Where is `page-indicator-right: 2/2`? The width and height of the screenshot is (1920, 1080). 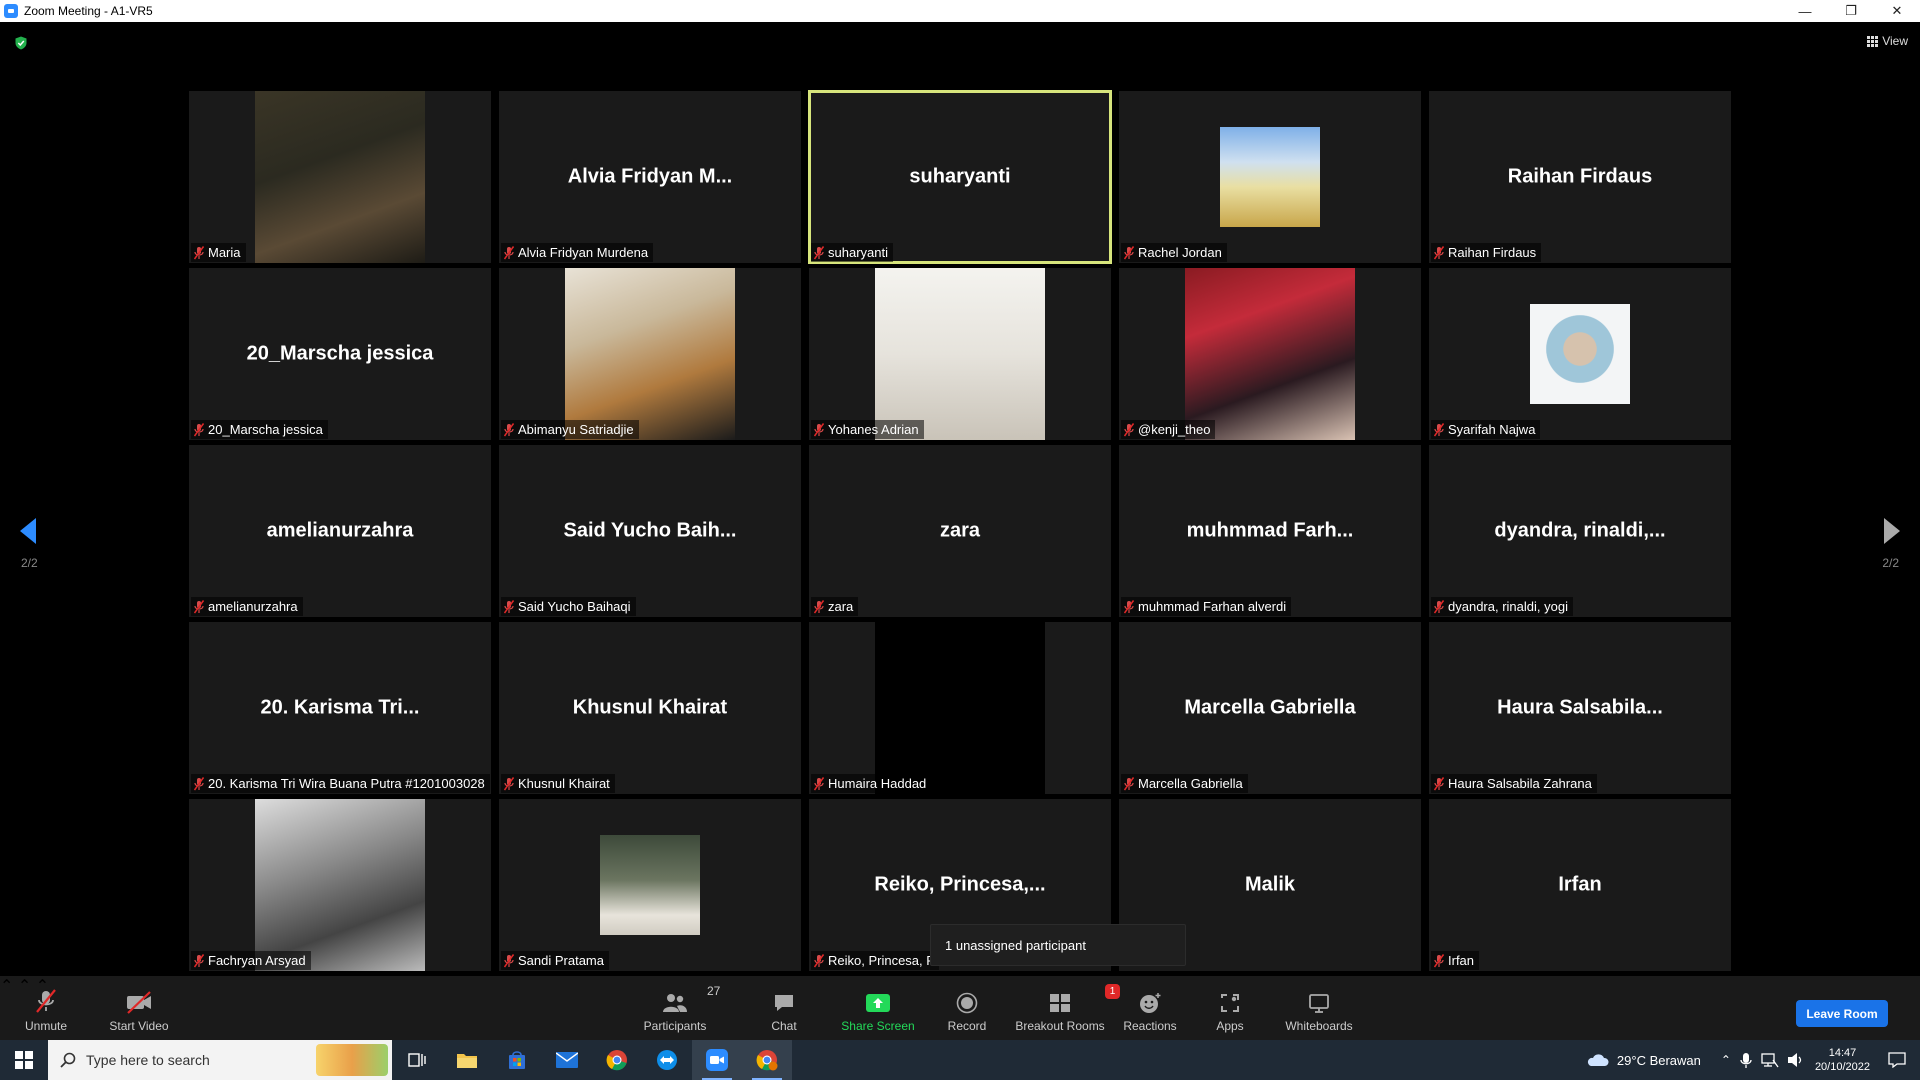
page-indicator-right: 2/2 is located at coordinates (1890, 563).